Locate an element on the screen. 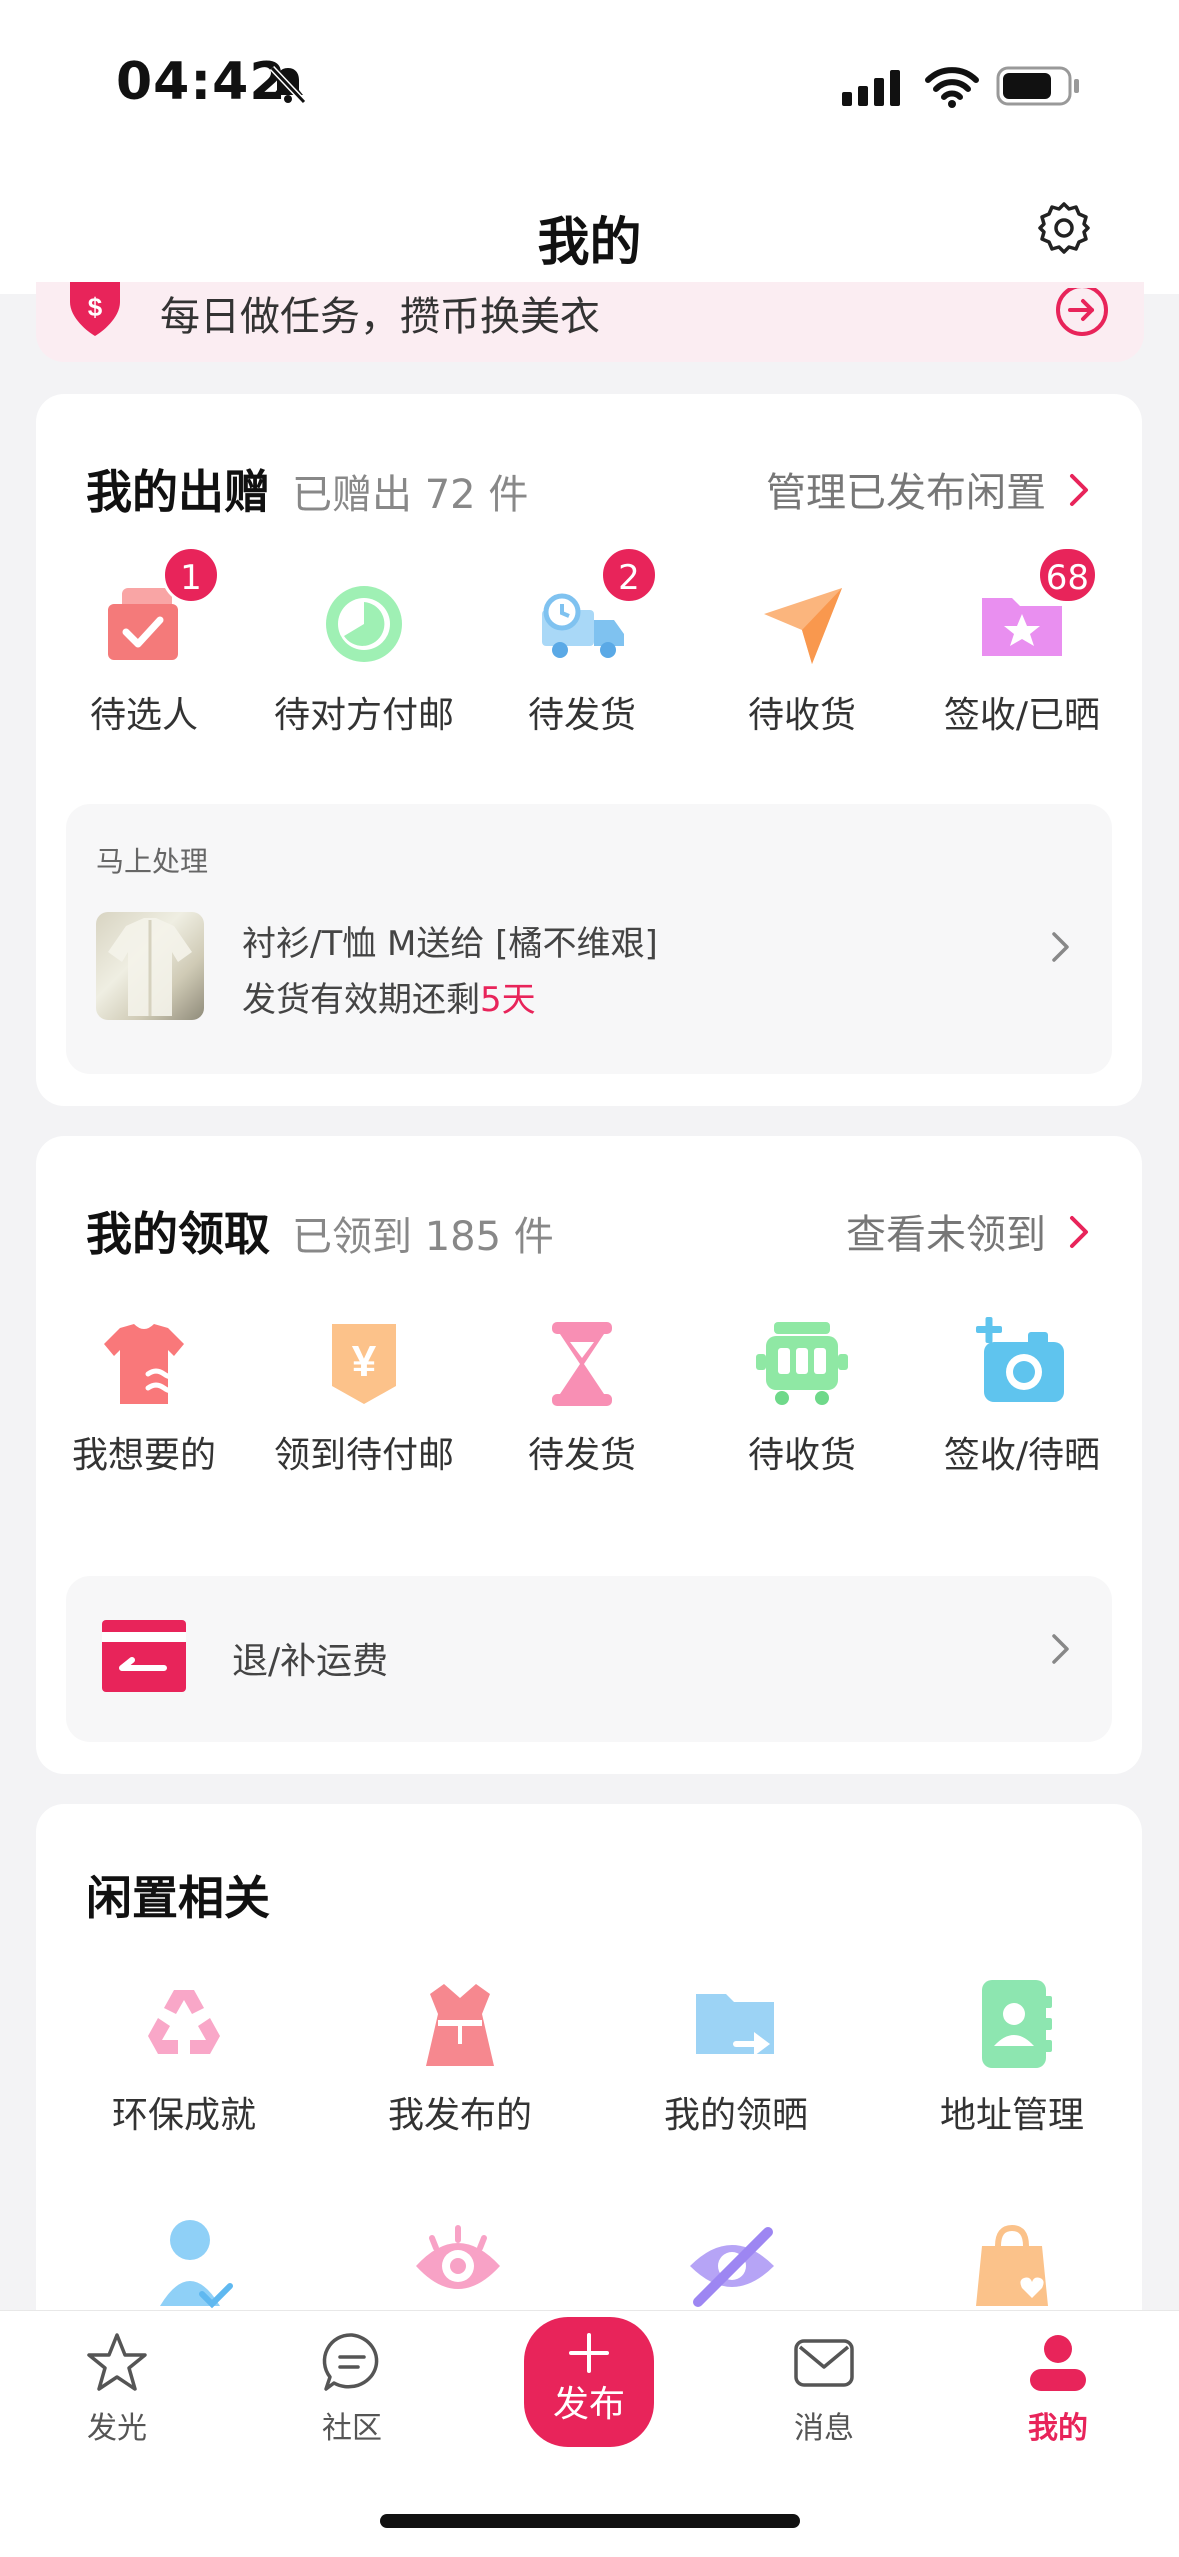 This screenshot has width=1179, height=2557. give-item-label: 签收/已晒 is located at coordinates (1022, 715).